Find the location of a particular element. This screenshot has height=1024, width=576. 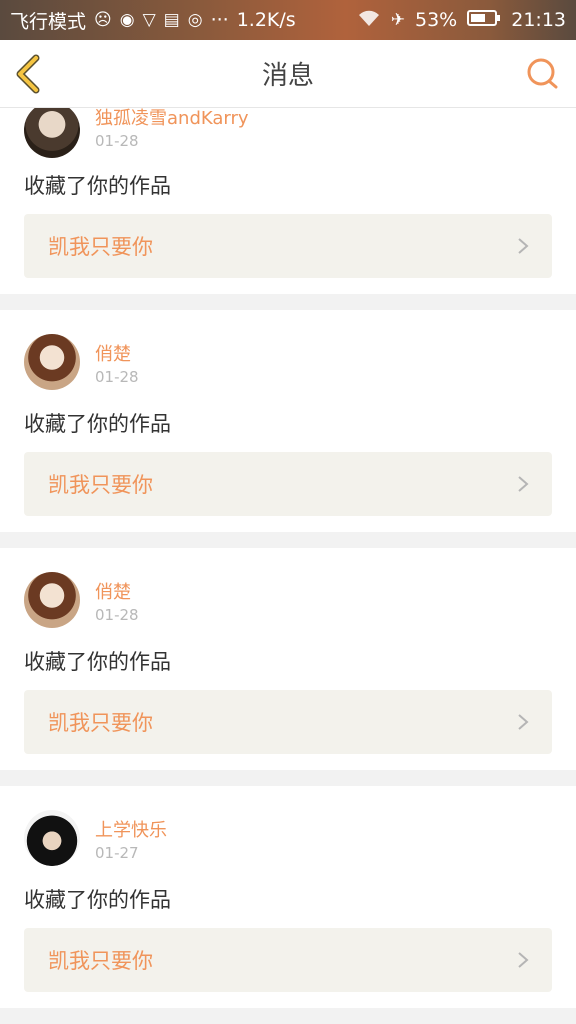

search-button is located at coordinates (542, 74).